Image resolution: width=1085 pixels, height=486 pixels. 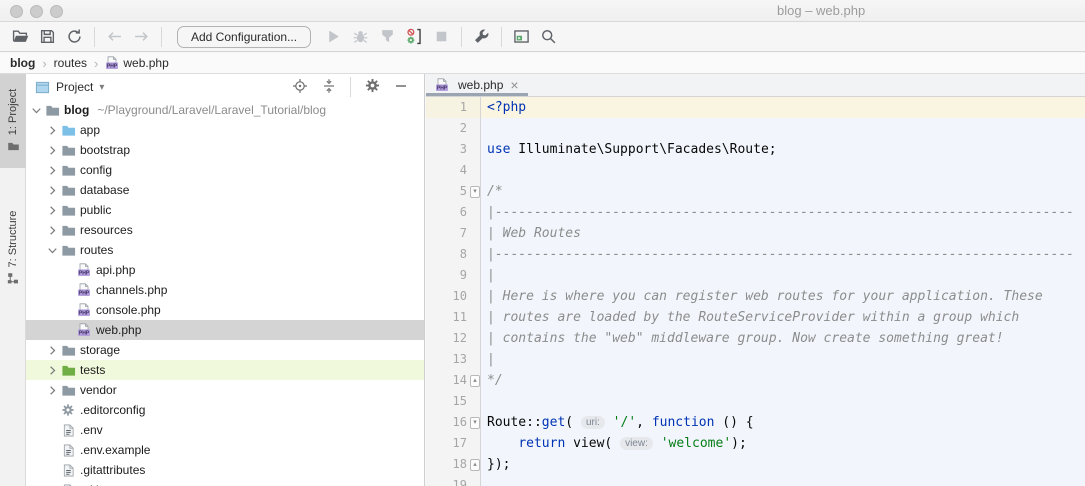 I want to click on tool-window-button-structure: 7: Structure, so click(x=13, y=248).